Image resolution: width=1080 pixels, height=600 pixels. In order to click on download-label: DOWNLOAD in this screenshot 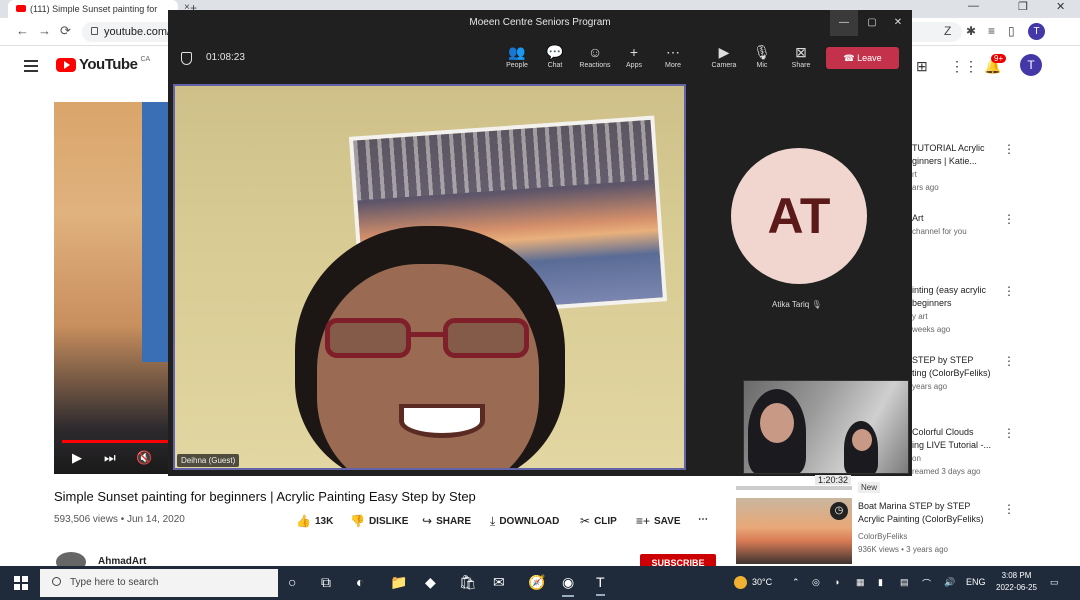, I will do `click(529, 521)`.